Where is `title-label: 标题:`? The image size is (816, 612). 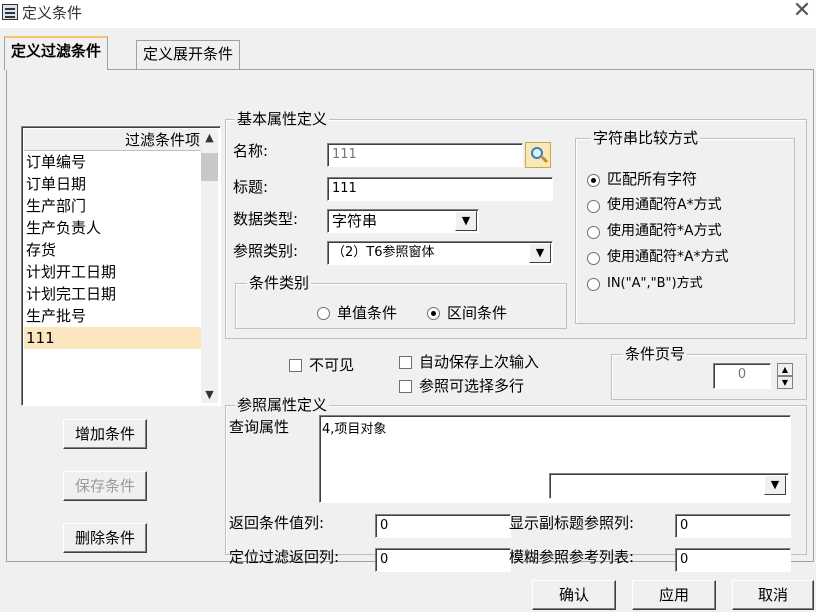 title-label: 标题: is located at coordinates (251, 187).